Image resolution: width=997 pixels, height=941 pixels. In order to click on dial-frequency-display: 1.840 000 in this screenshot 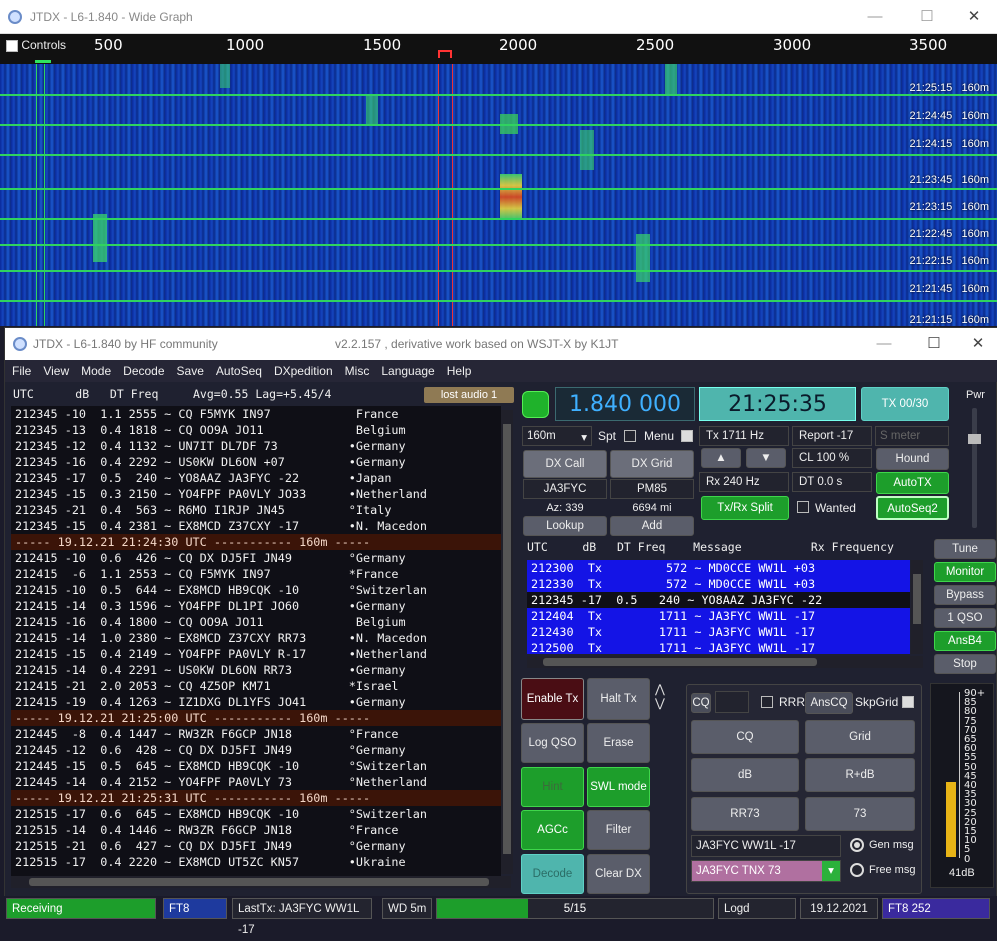, I will do `click(625, 404)`.